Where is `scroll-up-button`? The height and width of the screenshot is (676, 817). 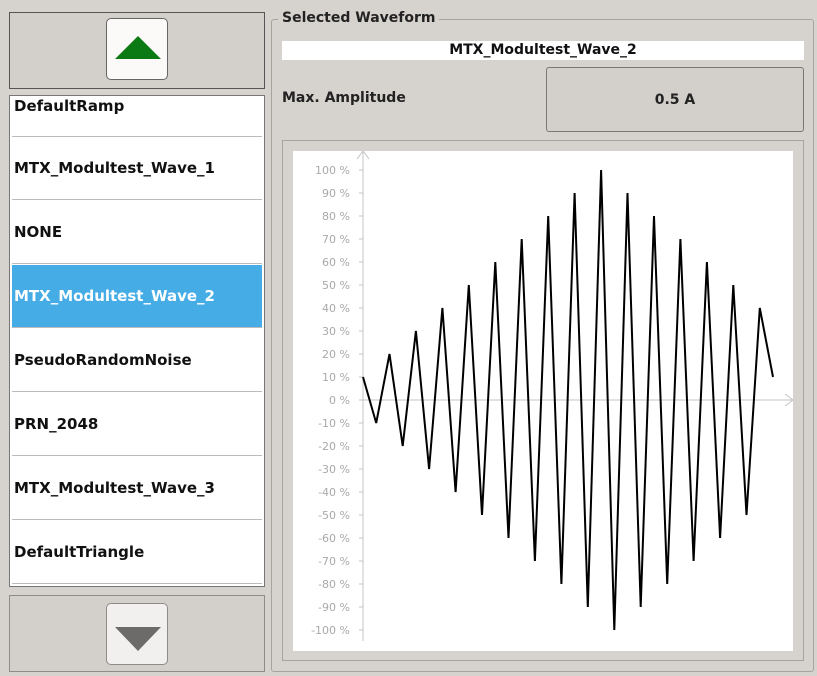 scroll-up-button is located at coordinates (137, 49).